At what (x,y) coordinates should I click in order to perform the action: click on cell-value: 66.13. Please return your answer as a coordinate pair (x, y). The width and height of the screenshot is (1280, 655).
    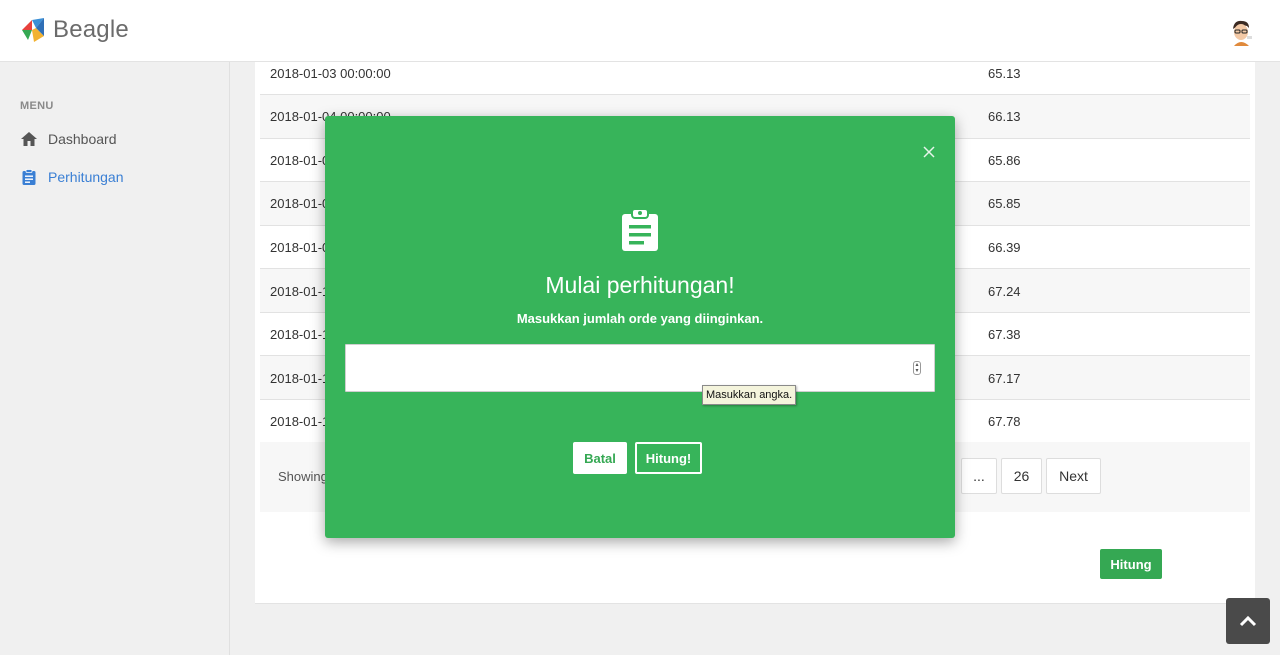
    Looking at the image, I should click on (1004, 116).